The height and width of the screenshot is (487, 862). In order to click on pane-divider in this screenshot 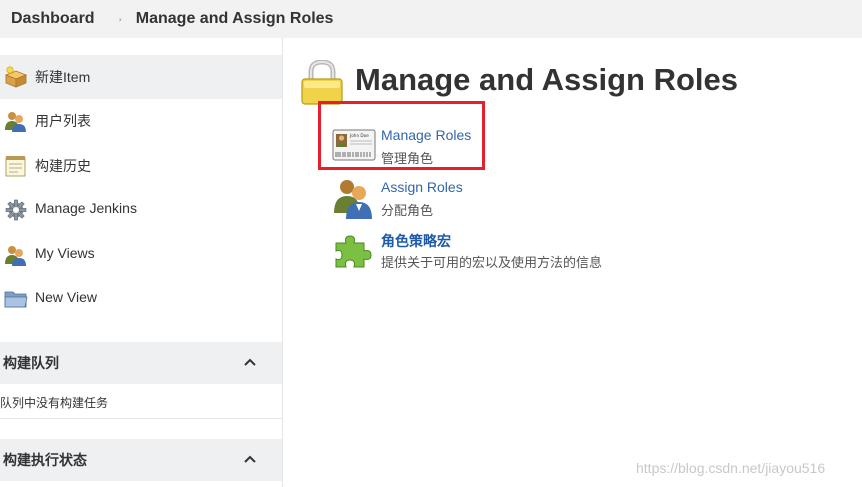, I will do `click(141, 418)`.